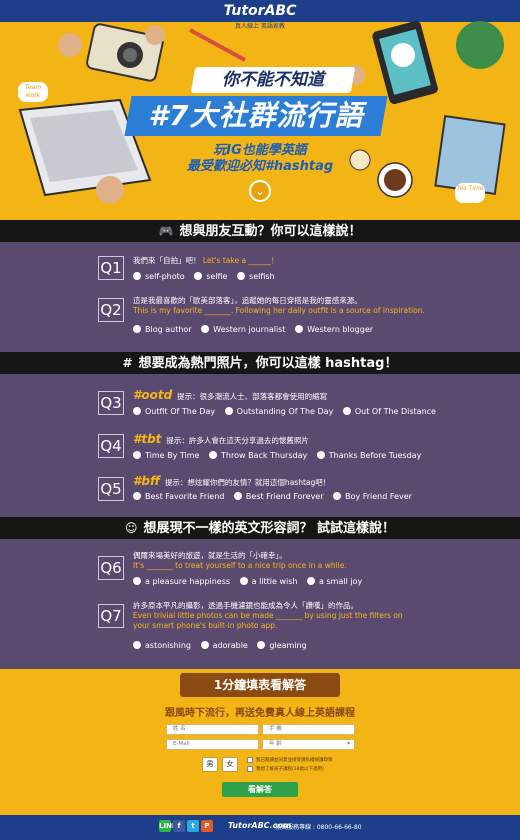 The width and height of the screenshot is (520, 840). I want to click on hashtag-icon: #, so click(127, 363).